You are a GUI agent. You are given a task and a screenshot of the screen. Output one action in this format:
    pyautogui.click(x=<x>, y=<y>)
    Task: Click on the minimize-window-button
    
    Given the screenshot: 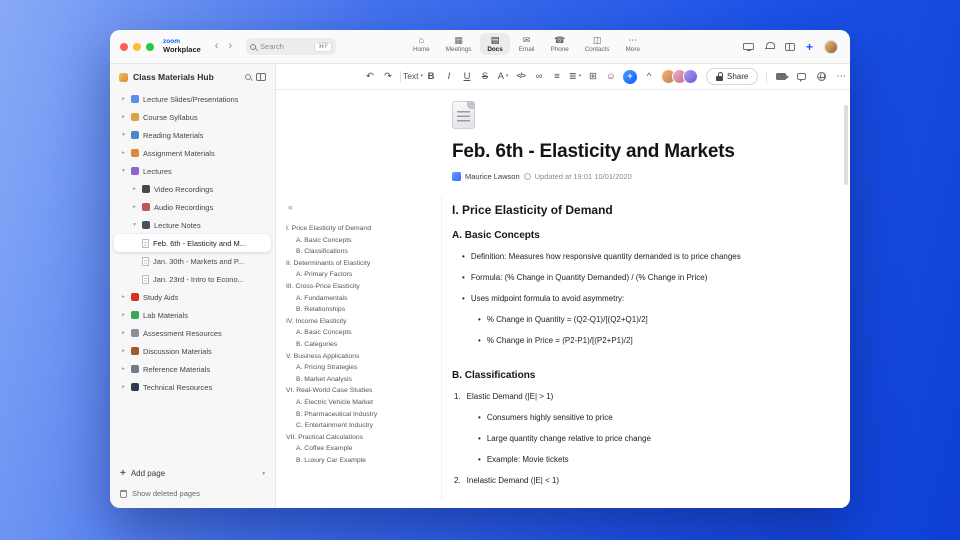 What is the action you would take?
    pyautogui.click(x=137, y=46)
    